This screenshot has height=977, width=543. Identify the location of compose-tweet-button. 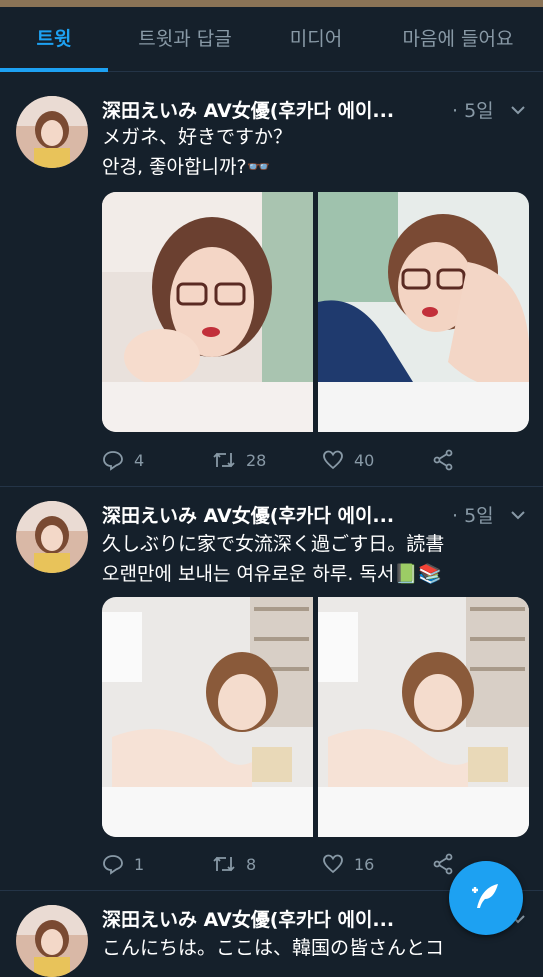
(486, 898).